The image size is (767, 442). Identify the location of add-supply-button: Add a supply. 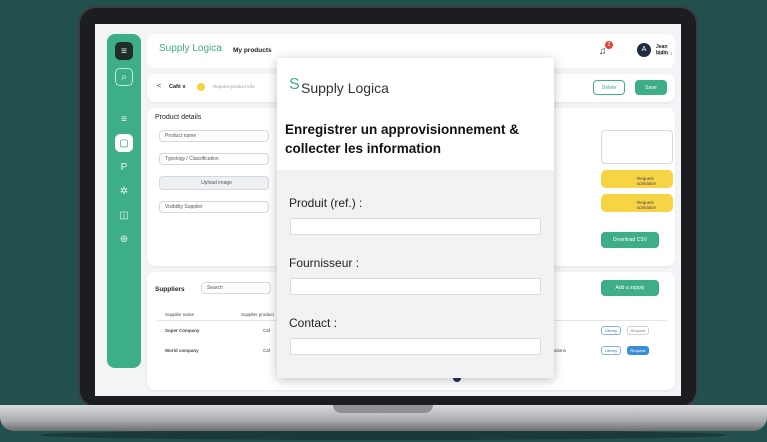
(630, 288).